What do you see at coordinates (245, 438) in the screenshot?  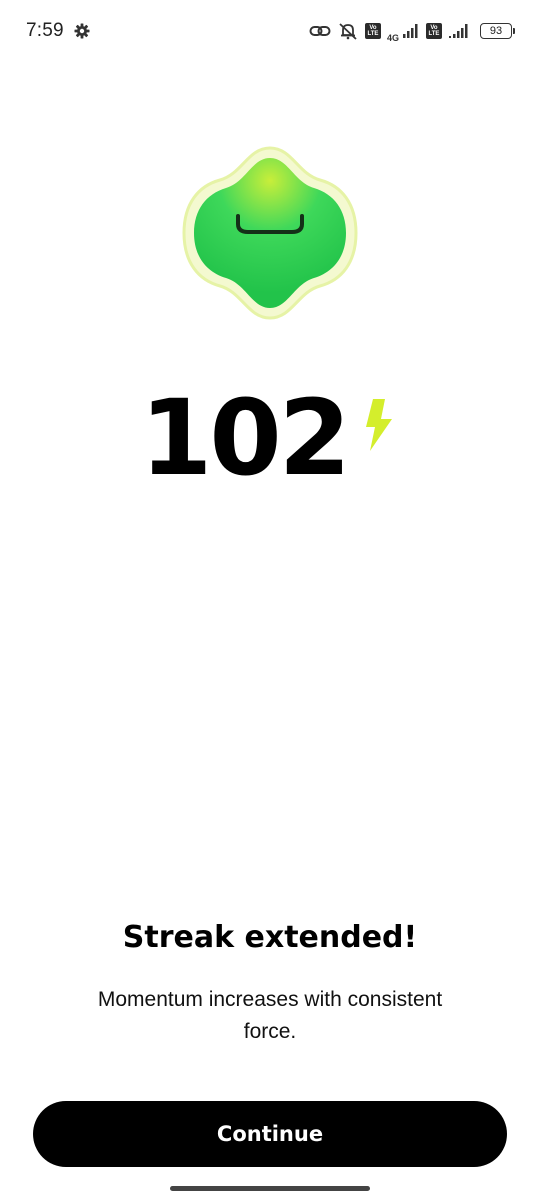 I see `streak-count: 102` at bounding box center [245, 438].